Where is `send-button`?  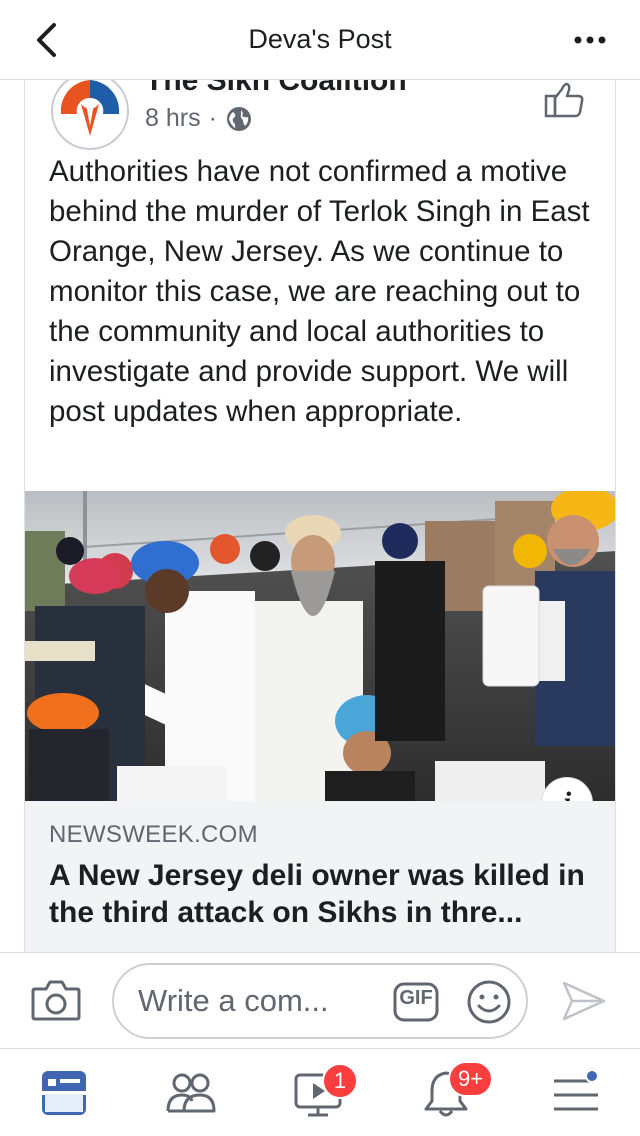
send-button is located at coordinates (584, 1001).